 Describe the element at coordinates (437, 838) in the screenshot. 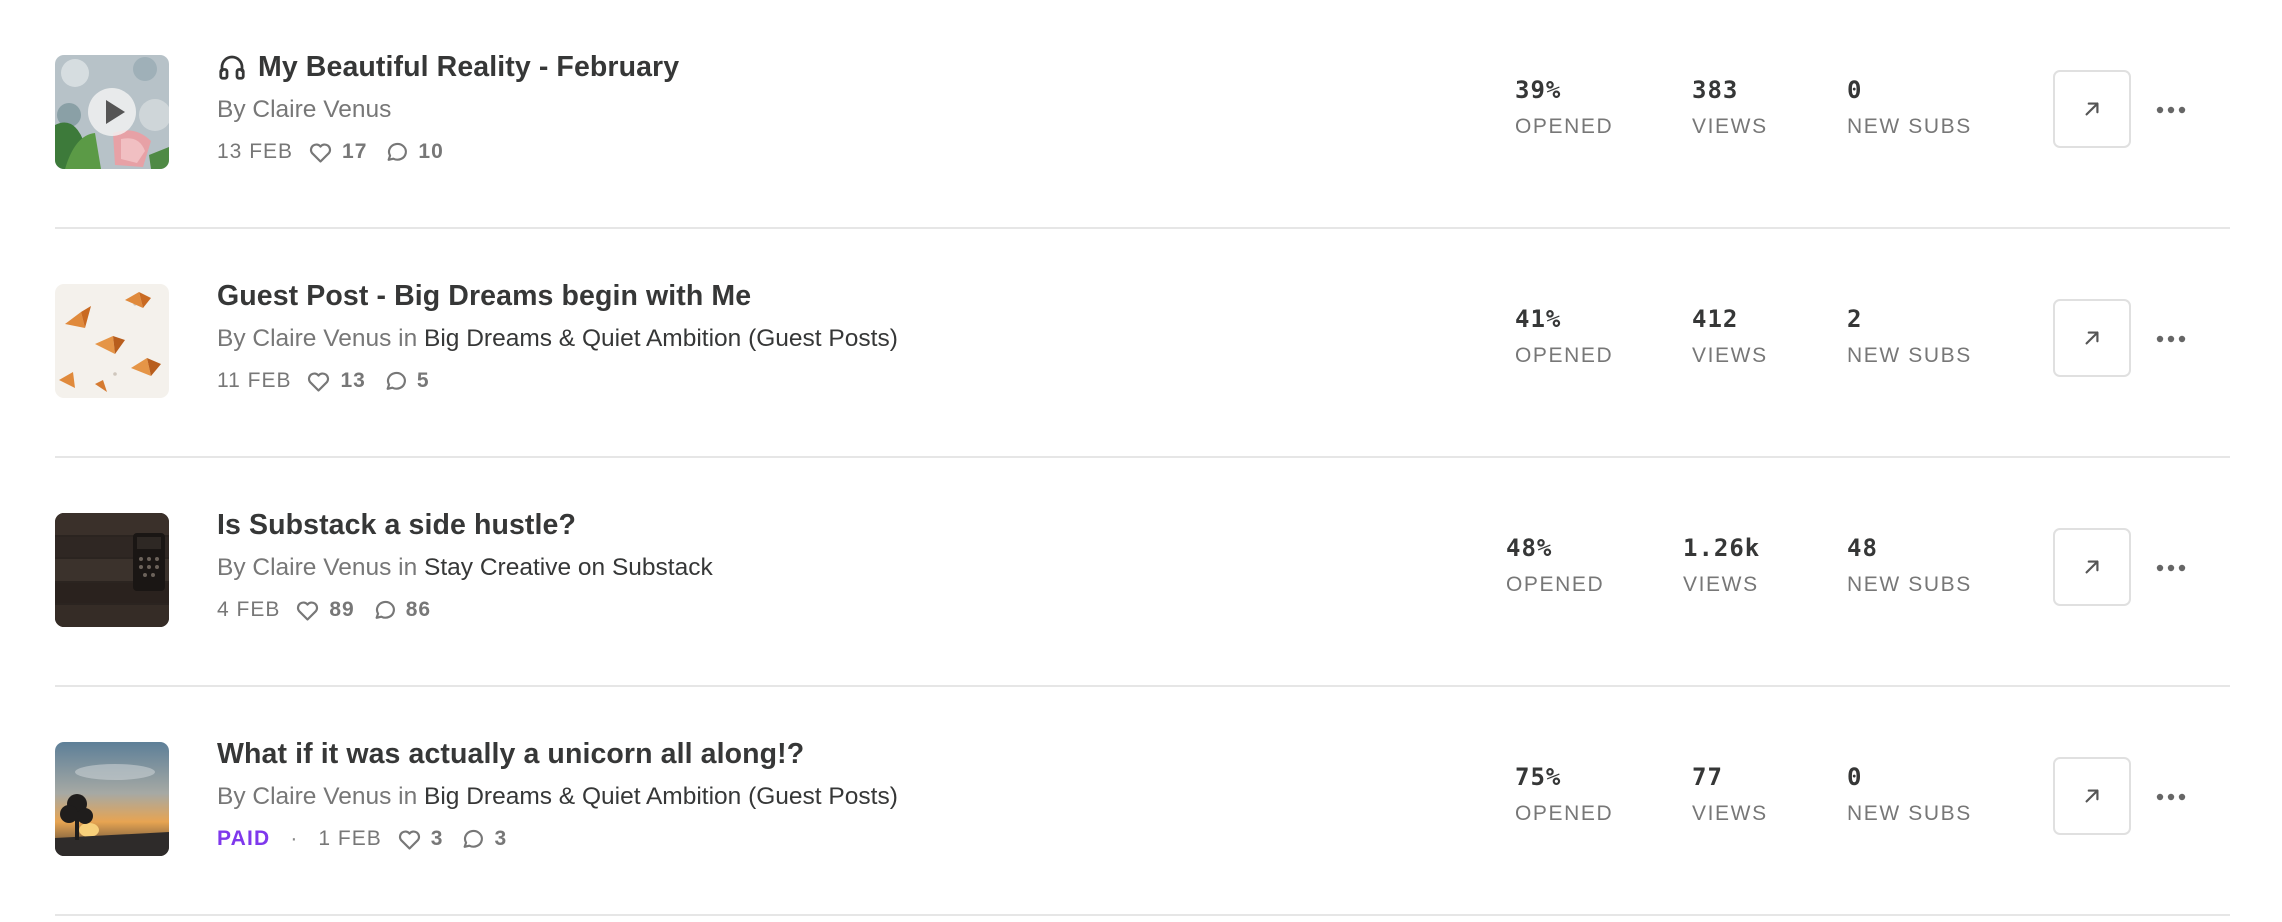

I see `likes-value: 3` at that location.